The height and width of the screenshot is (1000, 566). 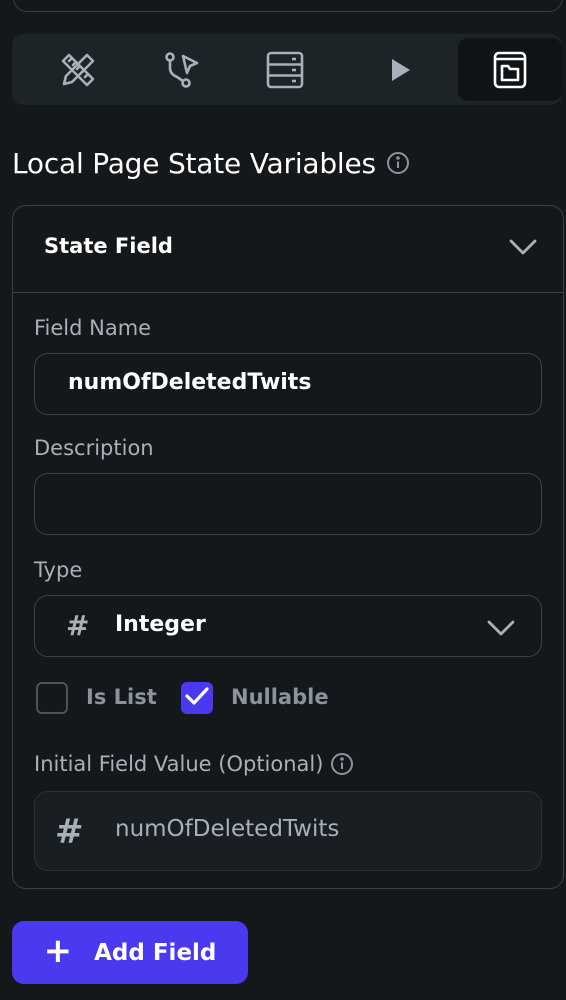 I want to click on play-icon, so click(x=400, y=70).